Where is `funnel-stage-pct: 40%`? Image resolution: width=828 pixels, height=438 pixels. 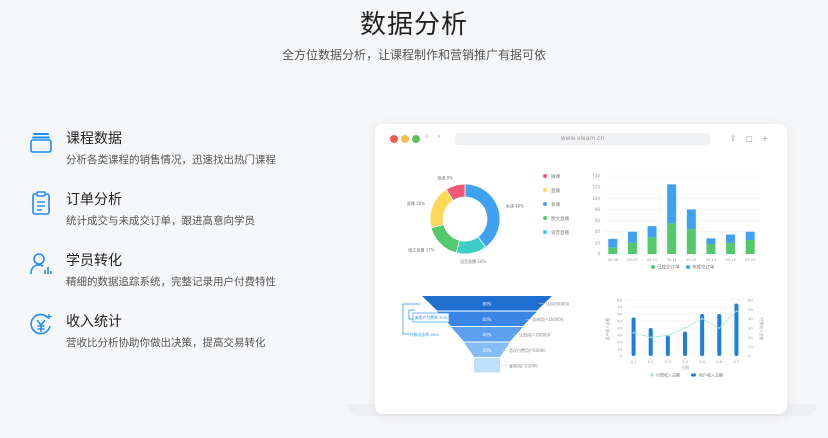 funnel-stage-pct: 40% is located at coordinates (487, 334).